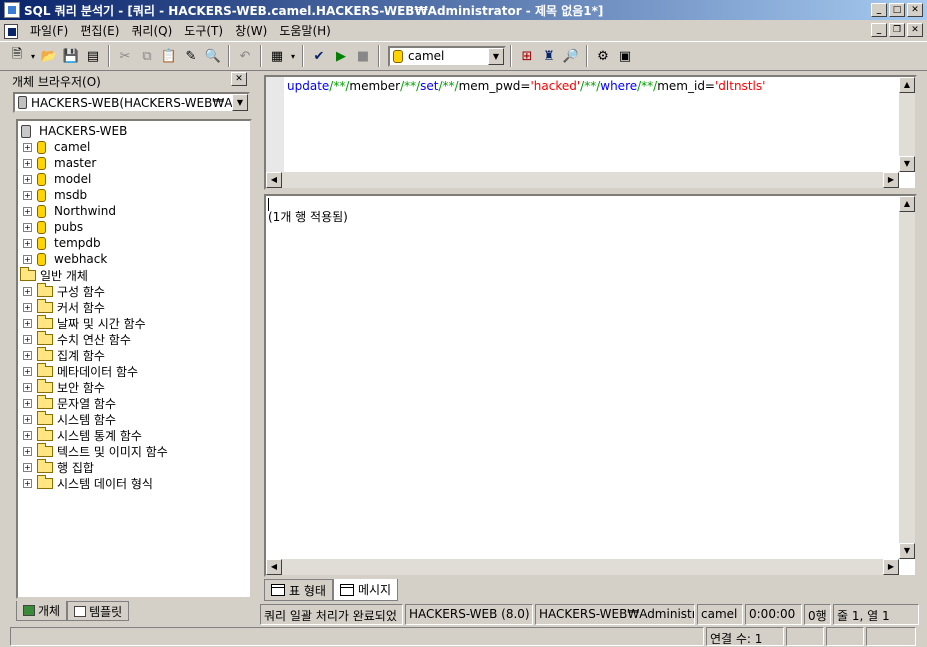  What do you see at coordinates (447, 56) in the screenshot?
I see `database-select: camel ▼` at bounding box center [447, 56].